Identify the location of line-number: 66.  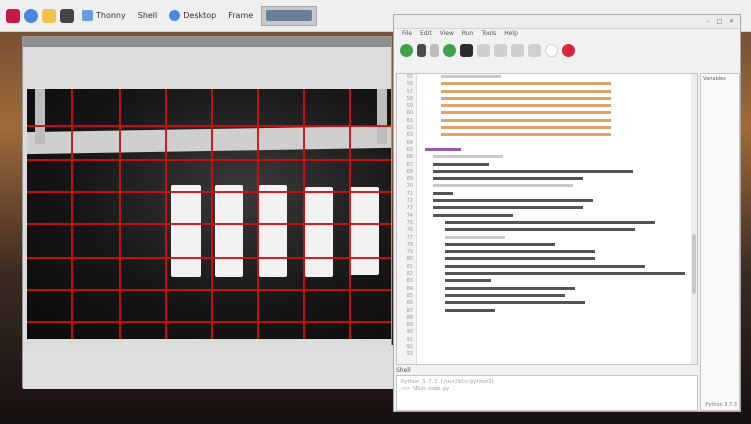
(409, 157).